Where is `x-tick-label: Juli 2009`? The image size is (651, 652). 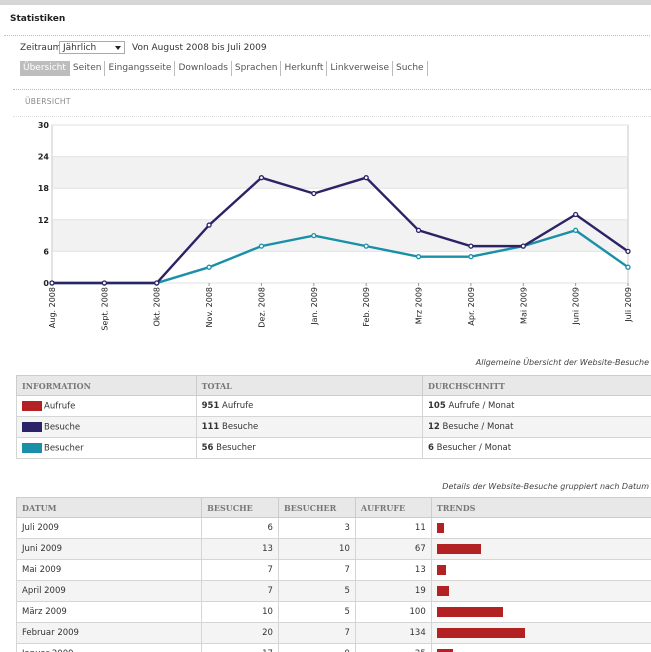 x-tick-label: Juli 2009 is located at coordinates (628, 305).